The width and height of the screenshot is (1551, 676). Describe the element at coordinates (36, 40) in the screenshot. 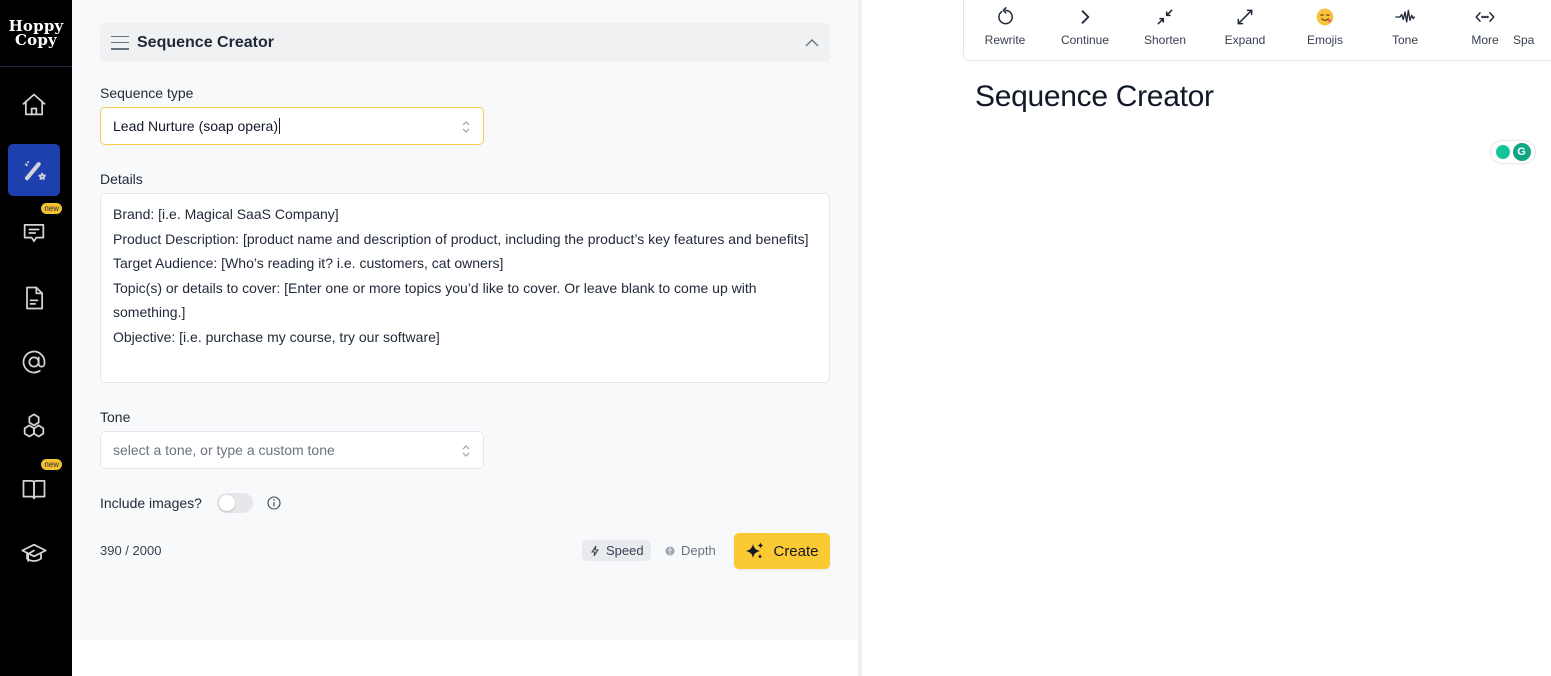

I see `logo-line-2: Copy` at that location.